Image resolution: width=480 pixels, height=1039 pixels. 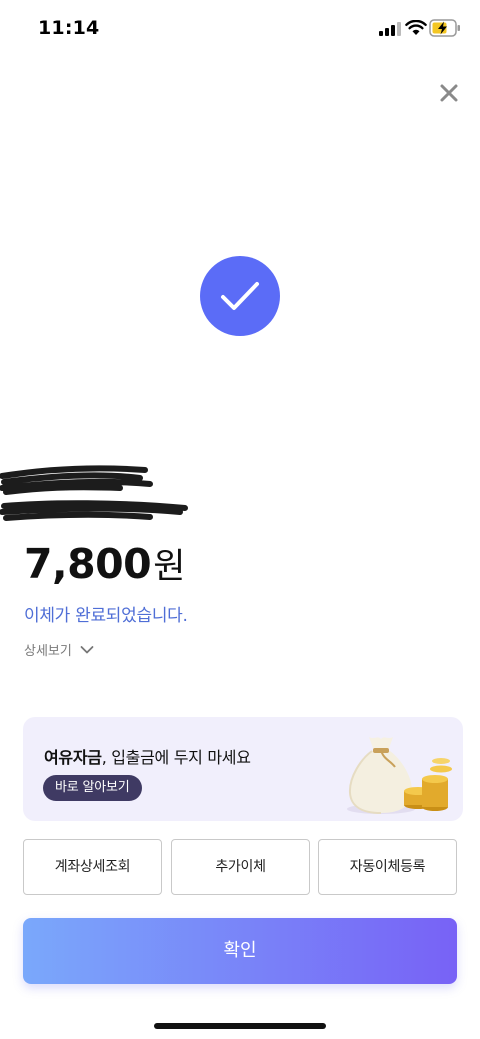 What do you see at coordinates (169, 567) in the screenshot?
I see `amount-currency: 원` at bounding box center [169, 567].